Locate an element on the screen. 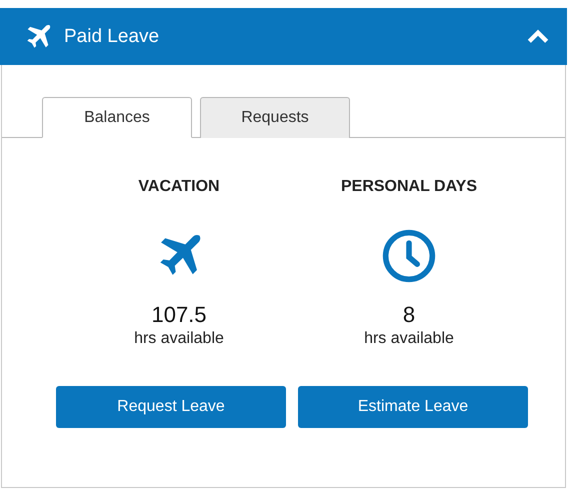 The image size is (569, 492). panel-title: Paid Leave is located at coordinates (112, 37).